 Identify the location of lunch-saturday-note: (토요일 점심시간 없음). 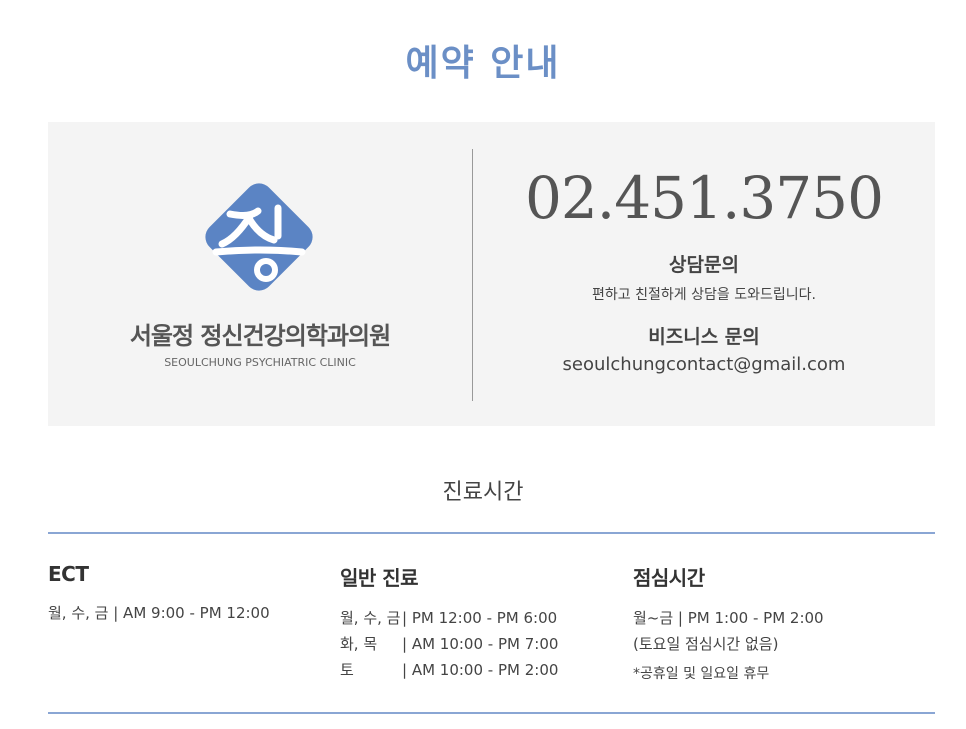
(706, 644).